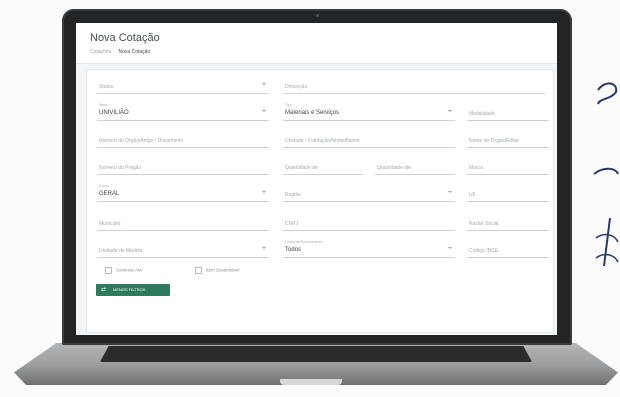  I want to click on menos-filtros-button: ⇄ MENOS FILTROS, so click(133, 290).